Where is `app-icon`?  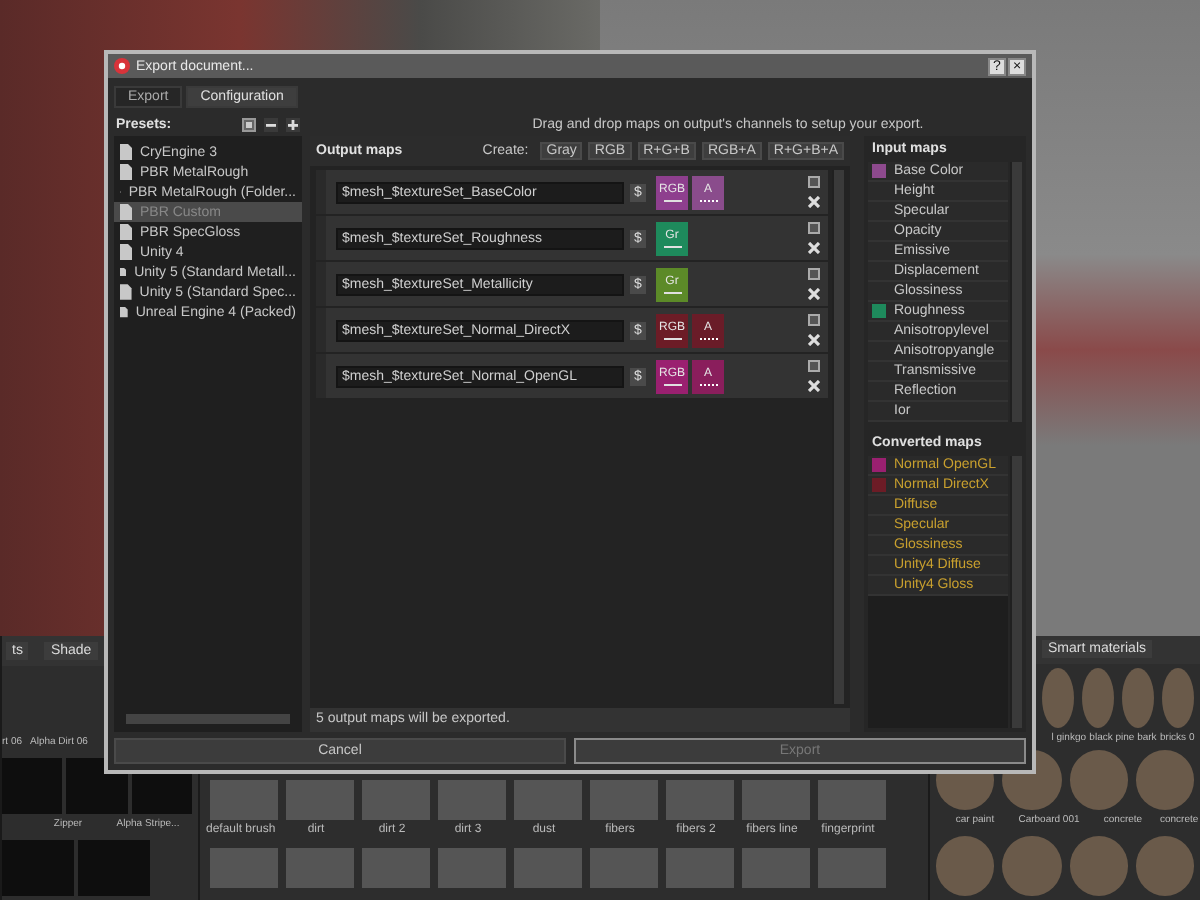
app-icon is located at coordinates (122, 66).